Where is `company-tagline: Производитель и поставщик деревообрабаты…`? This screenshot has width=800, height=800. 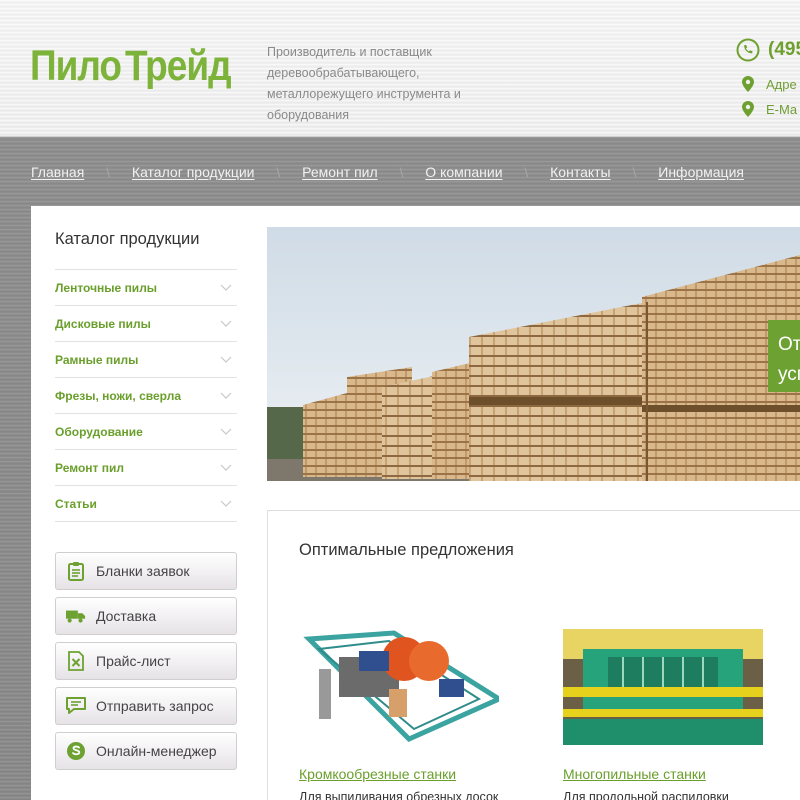 company-tagline: Производитель и поставщик деревообрабаты… is located at coordinates (364, 83).